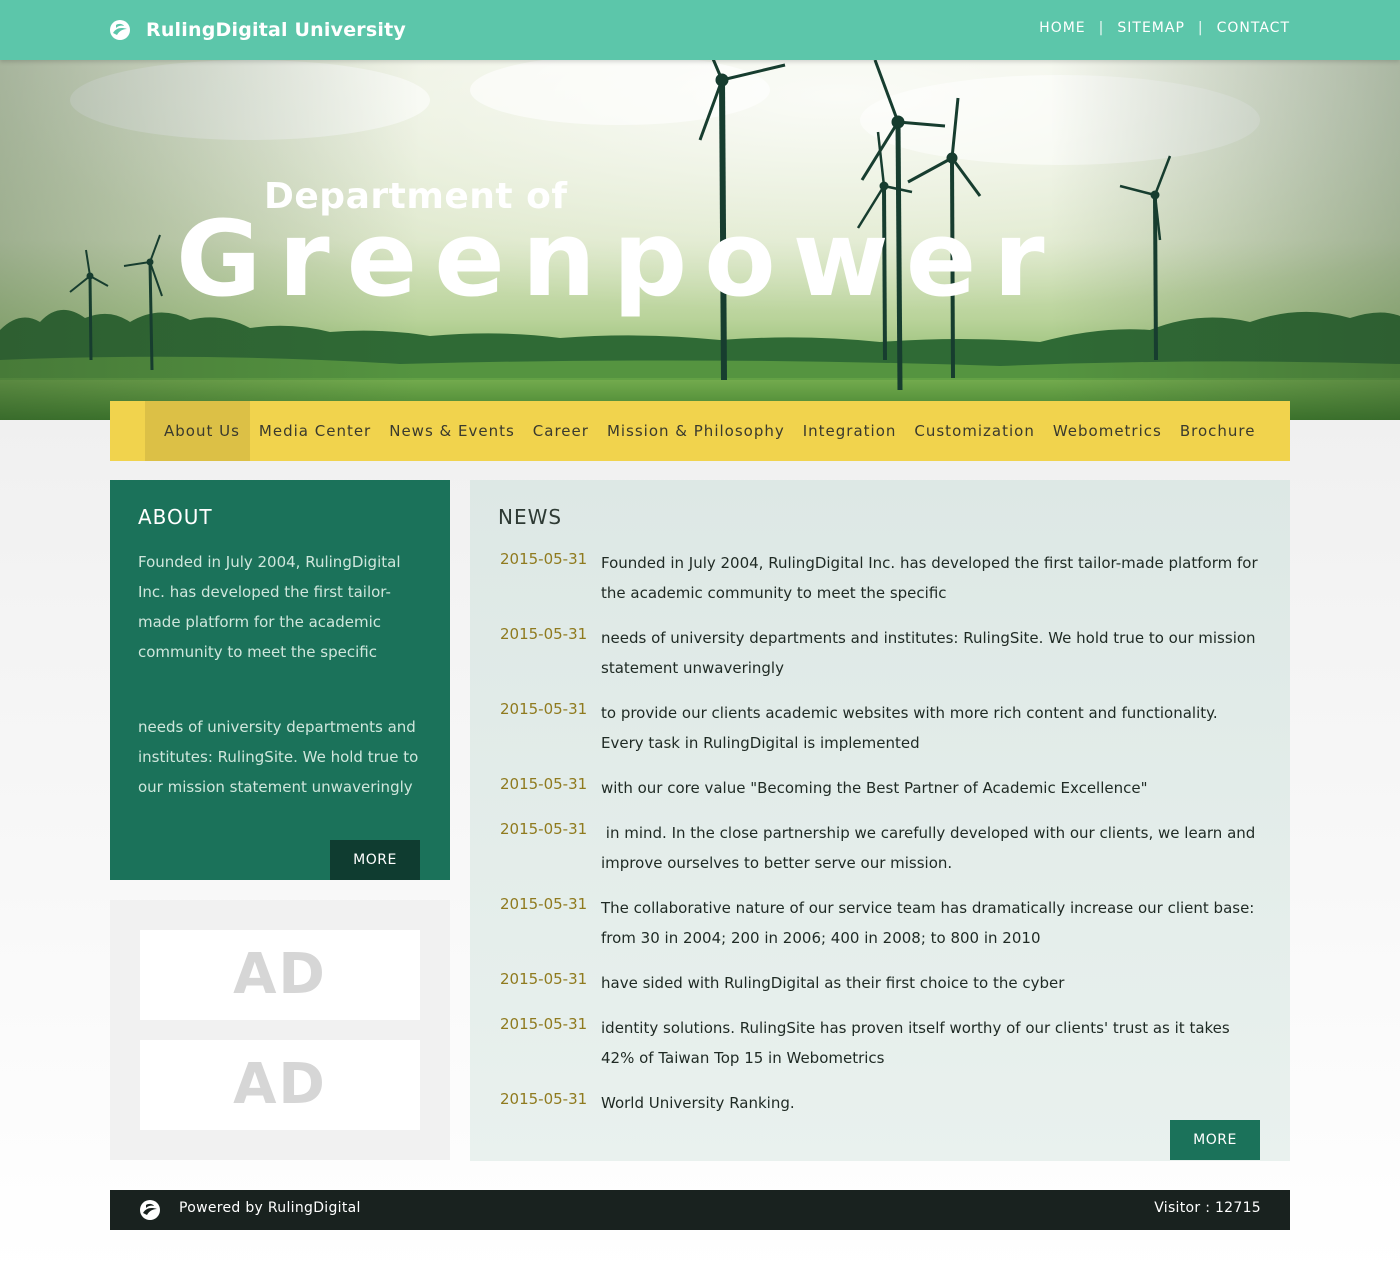  Describe the element at coordinates (375, 860) in the screenshot. I see `about-more-button: MORE` at that location.